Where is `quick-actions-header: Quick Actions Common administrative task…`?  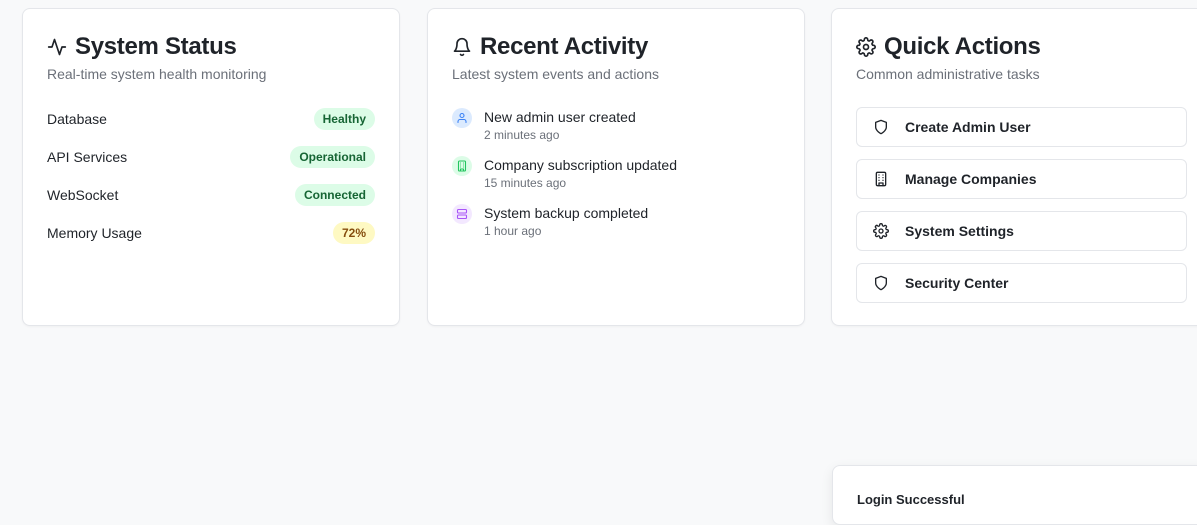
quick-actions-header: Quick Actions Common administrative task… is located at coordinates (1021, 57).